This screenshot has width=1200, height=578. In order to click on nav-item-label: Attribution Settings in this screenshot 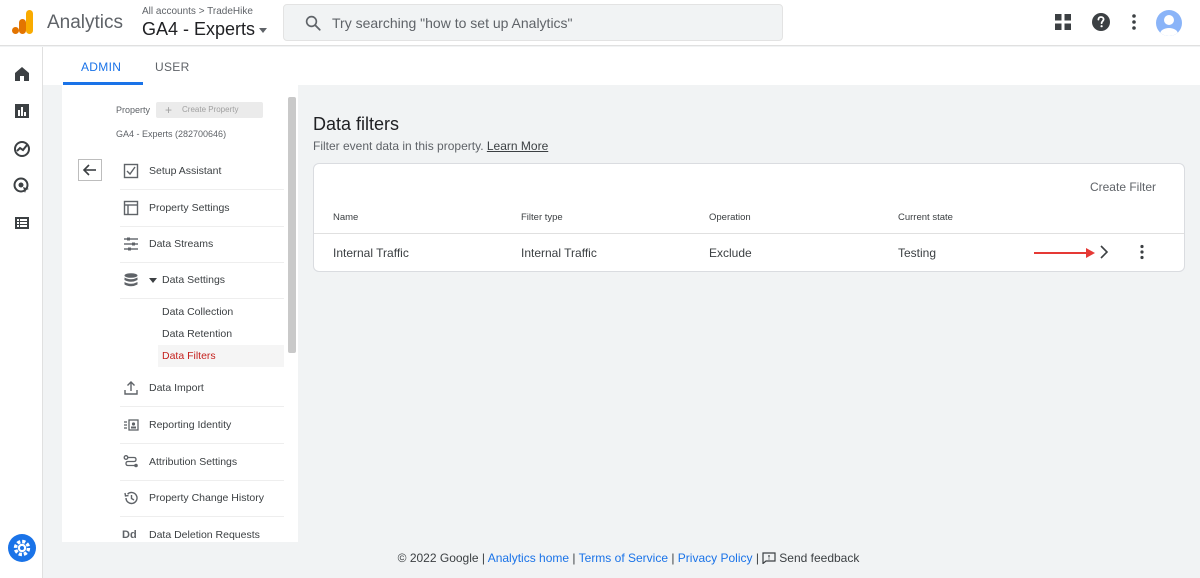, I will do `click(193, 462)`.